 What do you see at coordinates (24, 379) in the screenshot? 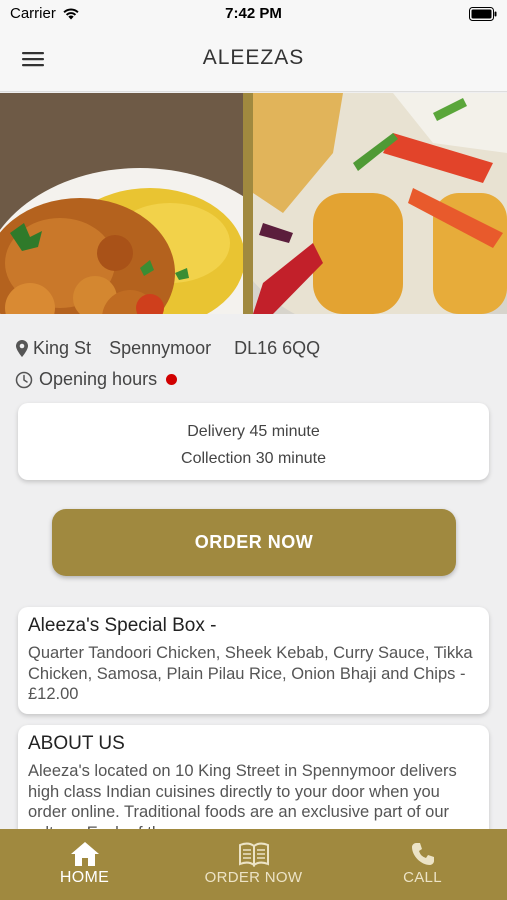
I see `clock-icon` at bounding box center [24, 379].